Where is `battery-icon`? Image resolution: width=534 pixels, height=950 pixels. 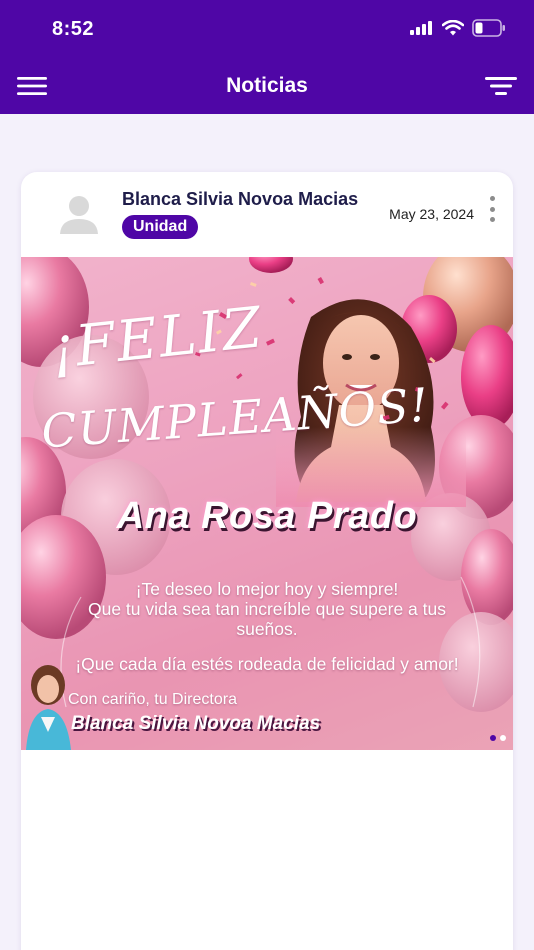
battery-icon is located at coordinates (488, 28).